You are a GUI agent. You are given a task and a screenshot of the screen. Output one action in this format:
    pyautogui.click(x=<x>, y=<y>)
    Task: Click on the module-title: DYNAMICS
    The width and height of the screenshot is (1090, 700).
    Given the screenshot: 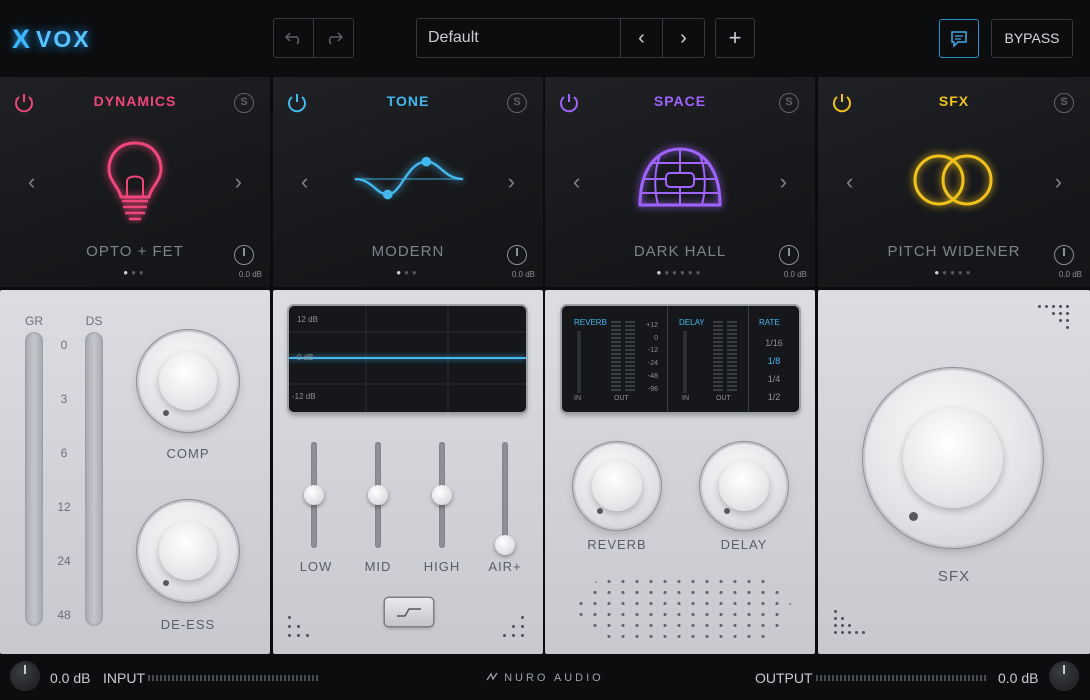 What is the action you would take?
    pyautogui.click(x=135, y=101)
    